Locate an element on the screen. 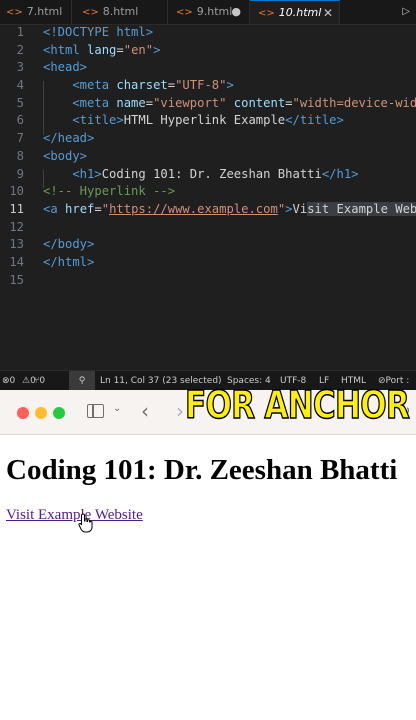 The height and width of the screenshot is (720, 416). code-text: </body> is located at coordinates (68, 245).